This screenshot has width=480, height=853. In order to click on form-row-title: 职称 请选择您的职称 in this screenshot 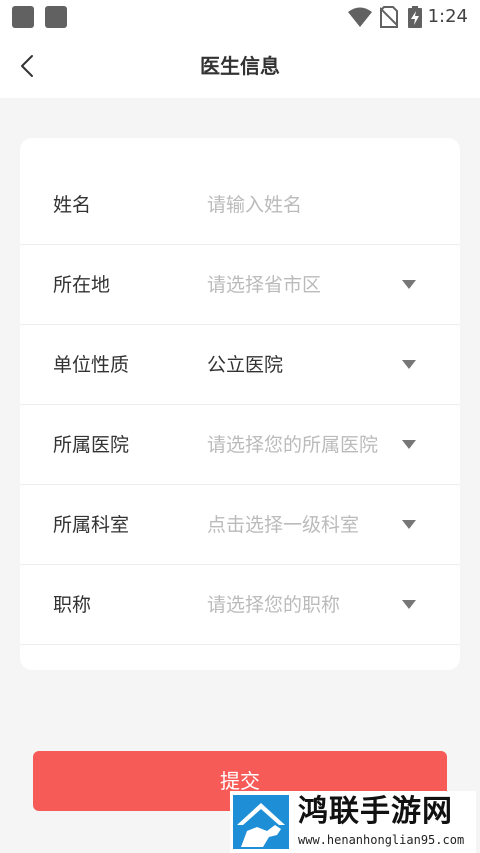, I will do `click(240, 605)`.